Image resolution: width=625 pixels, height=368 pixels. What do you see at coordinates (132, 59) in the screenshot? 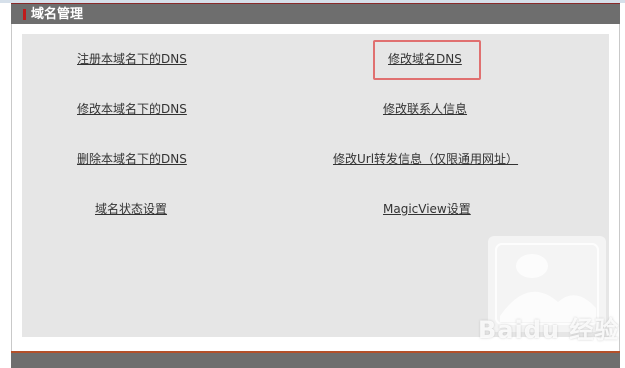
I see `register-dns-link: 注册本域名下的DNS` at bounding box center [132, 59].